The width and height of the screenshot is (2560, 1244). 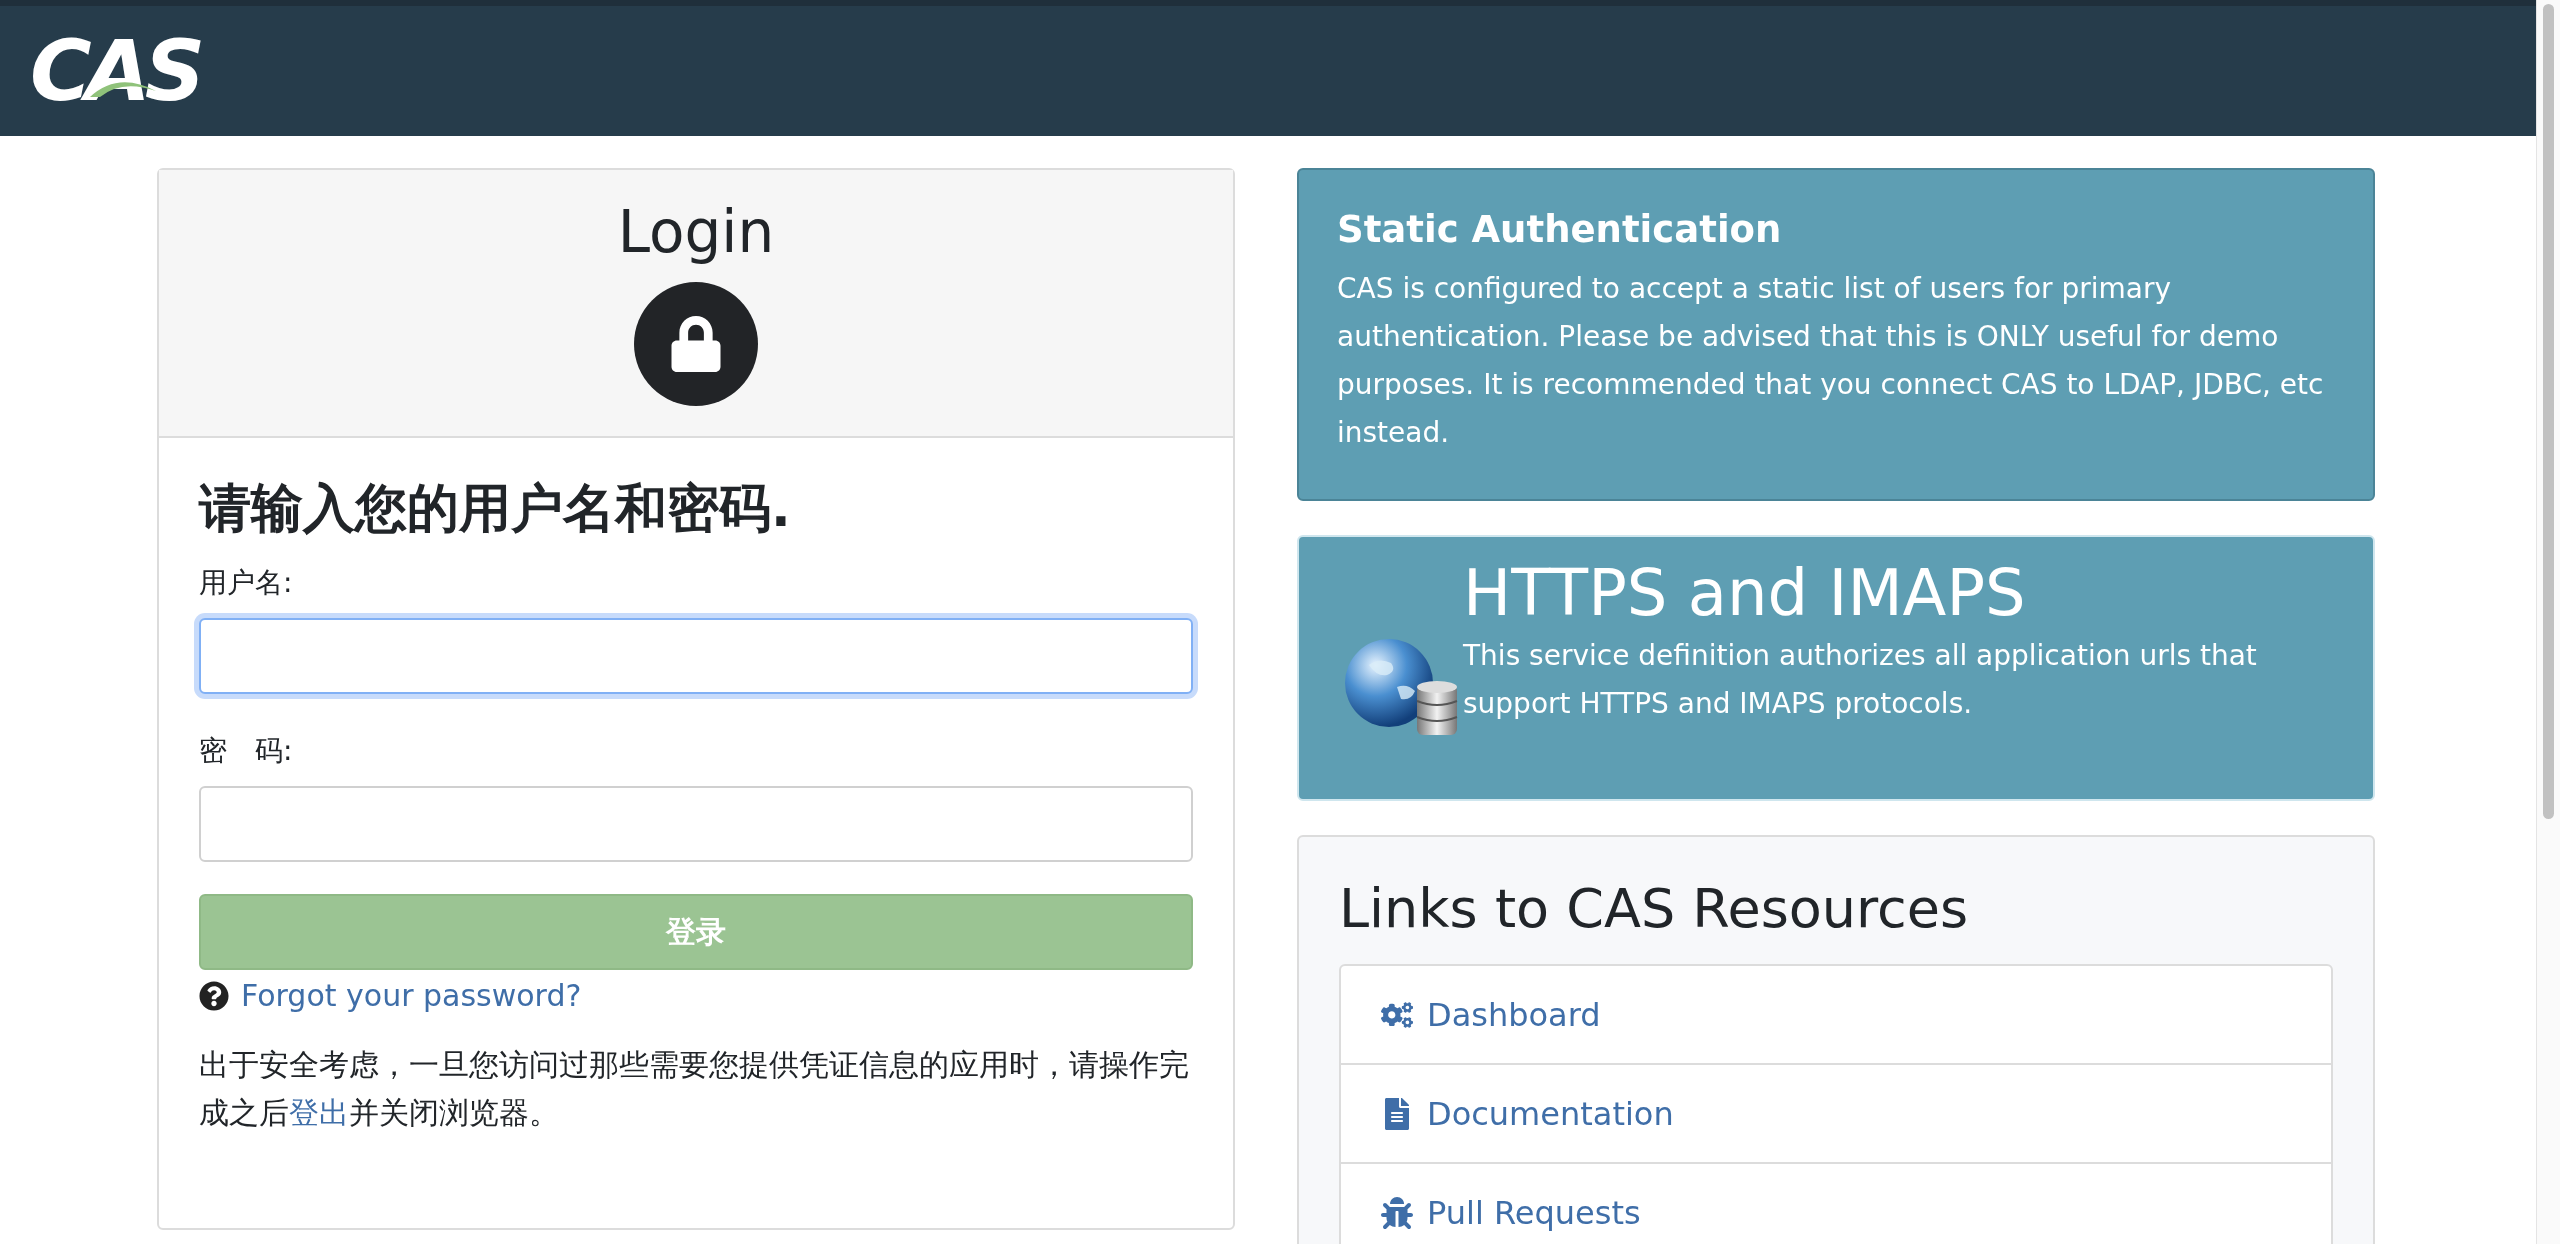 What do you see at coordinates (1860, 679) in the screenshot?
I see `service-text: This service definition authorizes all application urls that support HTTPS and IMAPS protocols.` at bounding box center [1860, 679].